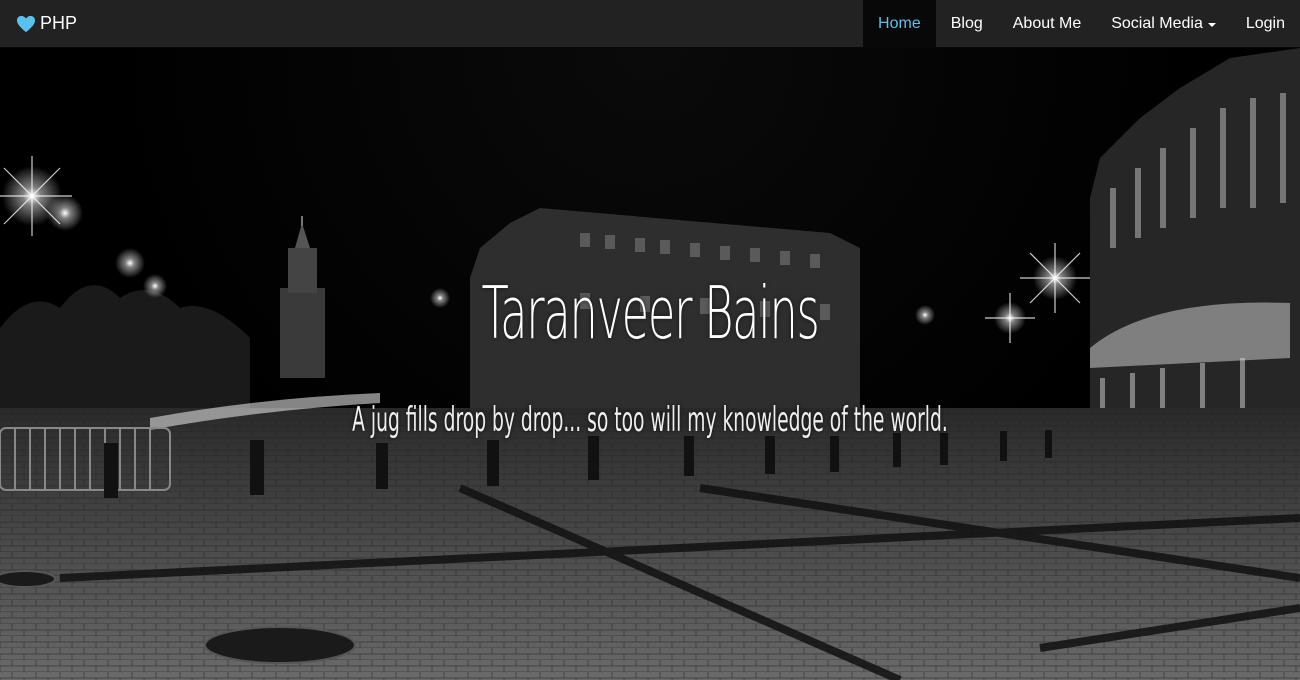 The width and height of the screenshot is (1300, 680). I want to click on nav-login: Login, so click(1265, 24).